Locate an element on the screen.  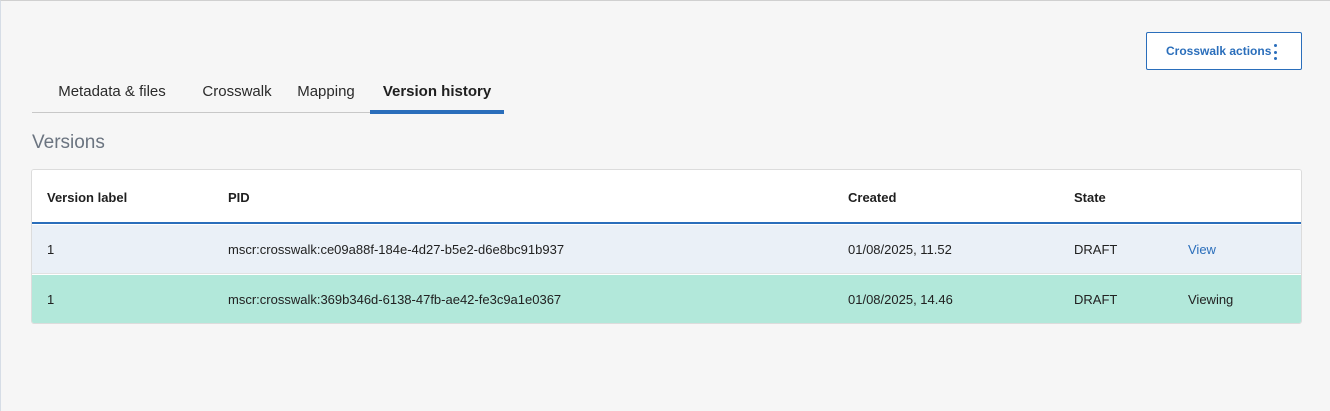
tab-label: Mapping is located at coordinates (326, 91).